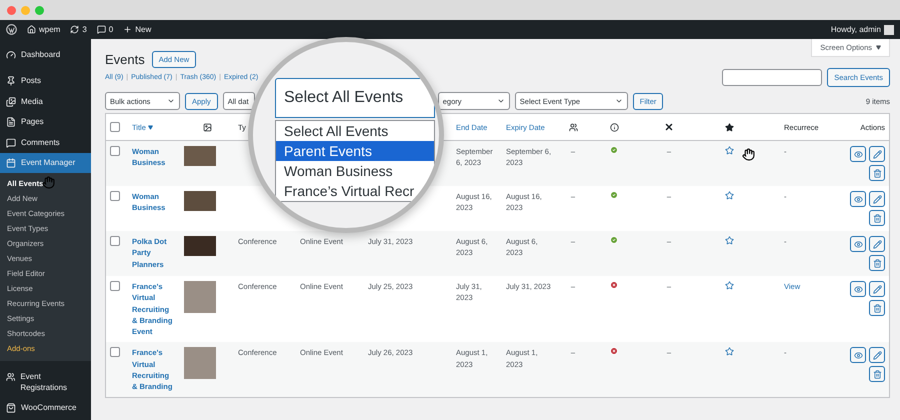 The height and width of the screenshot is (420, 900). I want to click on site-link: wpem, so click(43, 29).